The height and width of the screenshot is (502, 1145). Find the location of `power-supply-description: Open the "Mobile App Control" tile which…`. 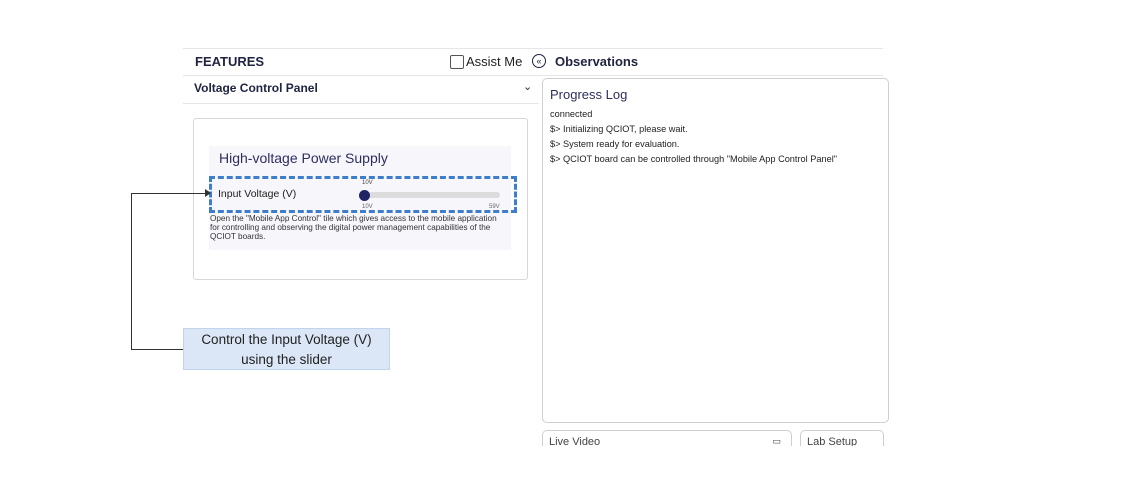

power-supply-description: Open the "Mobile App Control" tile which… is located at coordinates (353, 227).